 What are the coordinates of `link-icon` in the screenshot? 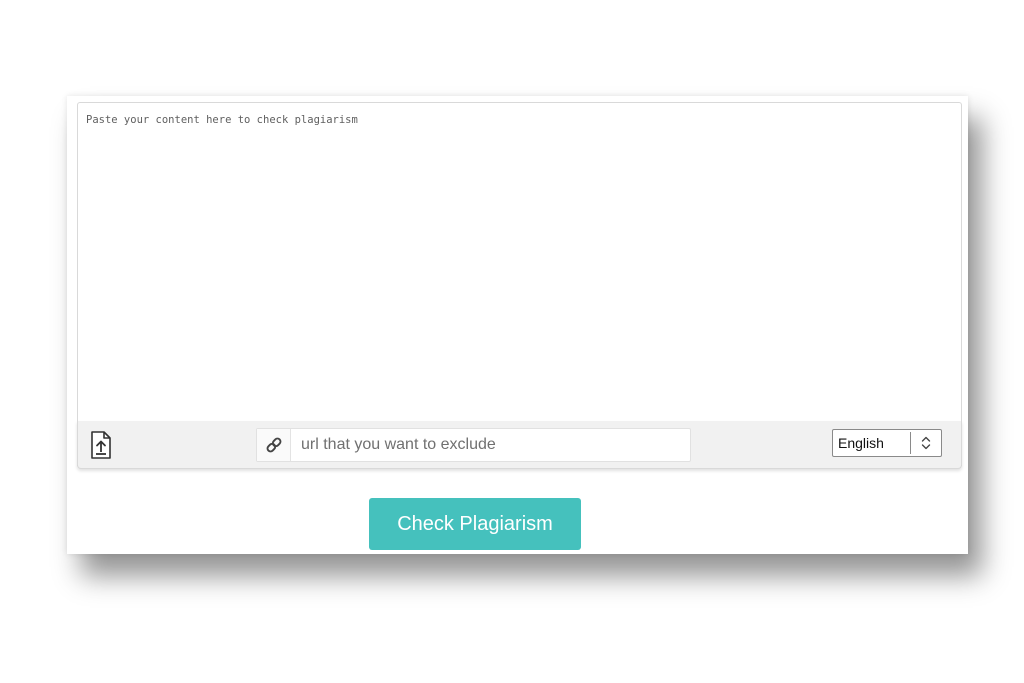 It's located at (274, 445).